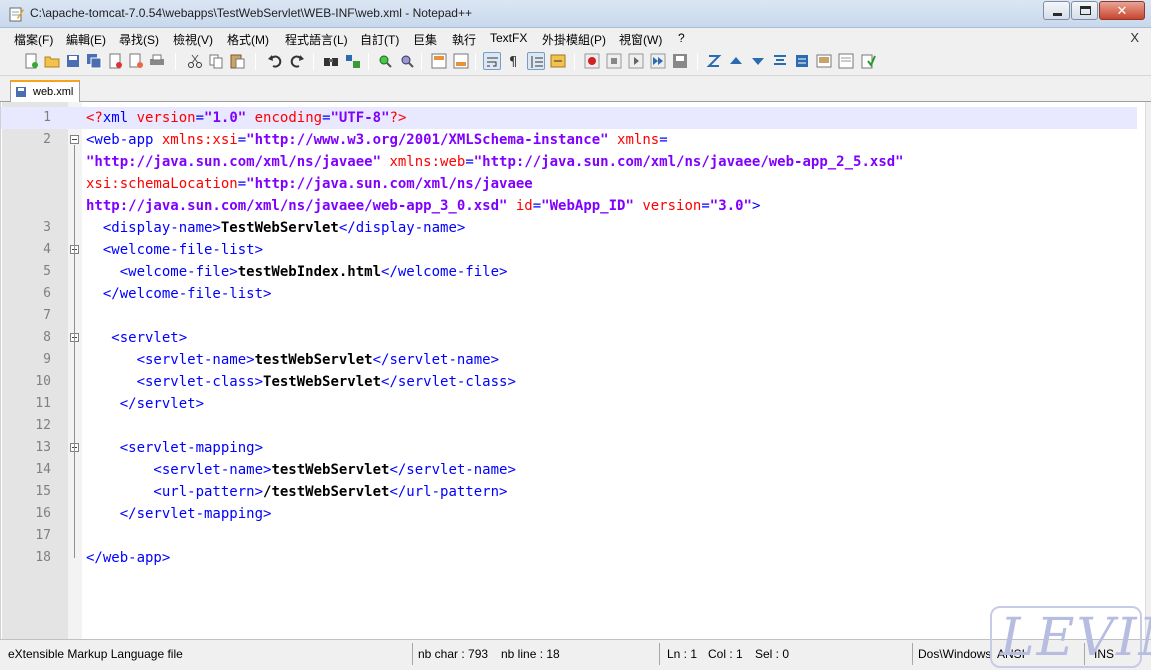 This screenshot has height=670, width=1151. What do you see at coordinates (193, 39) in the screenshot?
I see `menu-view: 檢視(V)` at bounding box center [193, 39].